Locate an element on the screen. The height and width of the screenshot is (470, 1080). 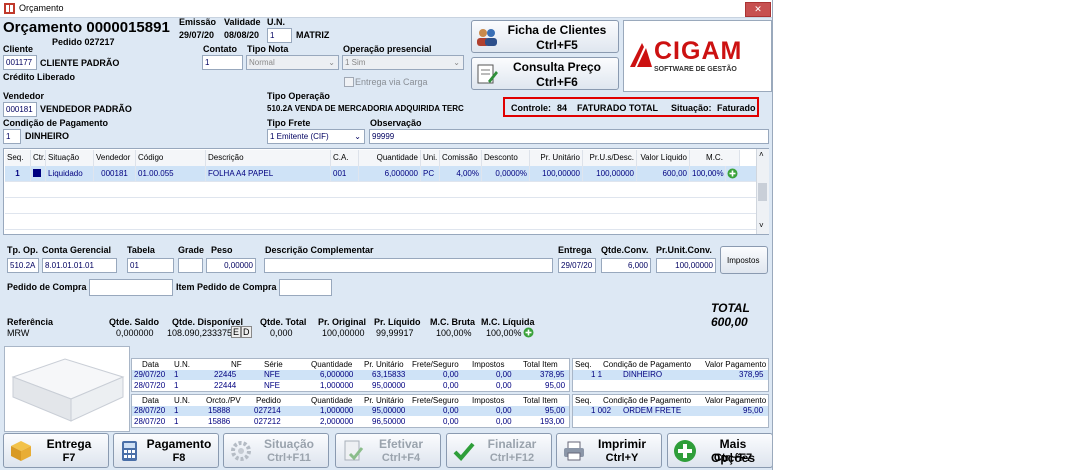
chevron-down-icon: ˅ is located at coordinates (761, 225).